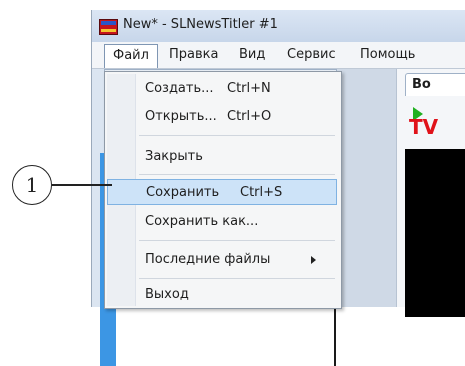 This screenshot has width=465, height=366. Describe the element at coordinates (200, 24) in the screenshot. I see `window-title: New* - SLNewsTitler #1` at that location.